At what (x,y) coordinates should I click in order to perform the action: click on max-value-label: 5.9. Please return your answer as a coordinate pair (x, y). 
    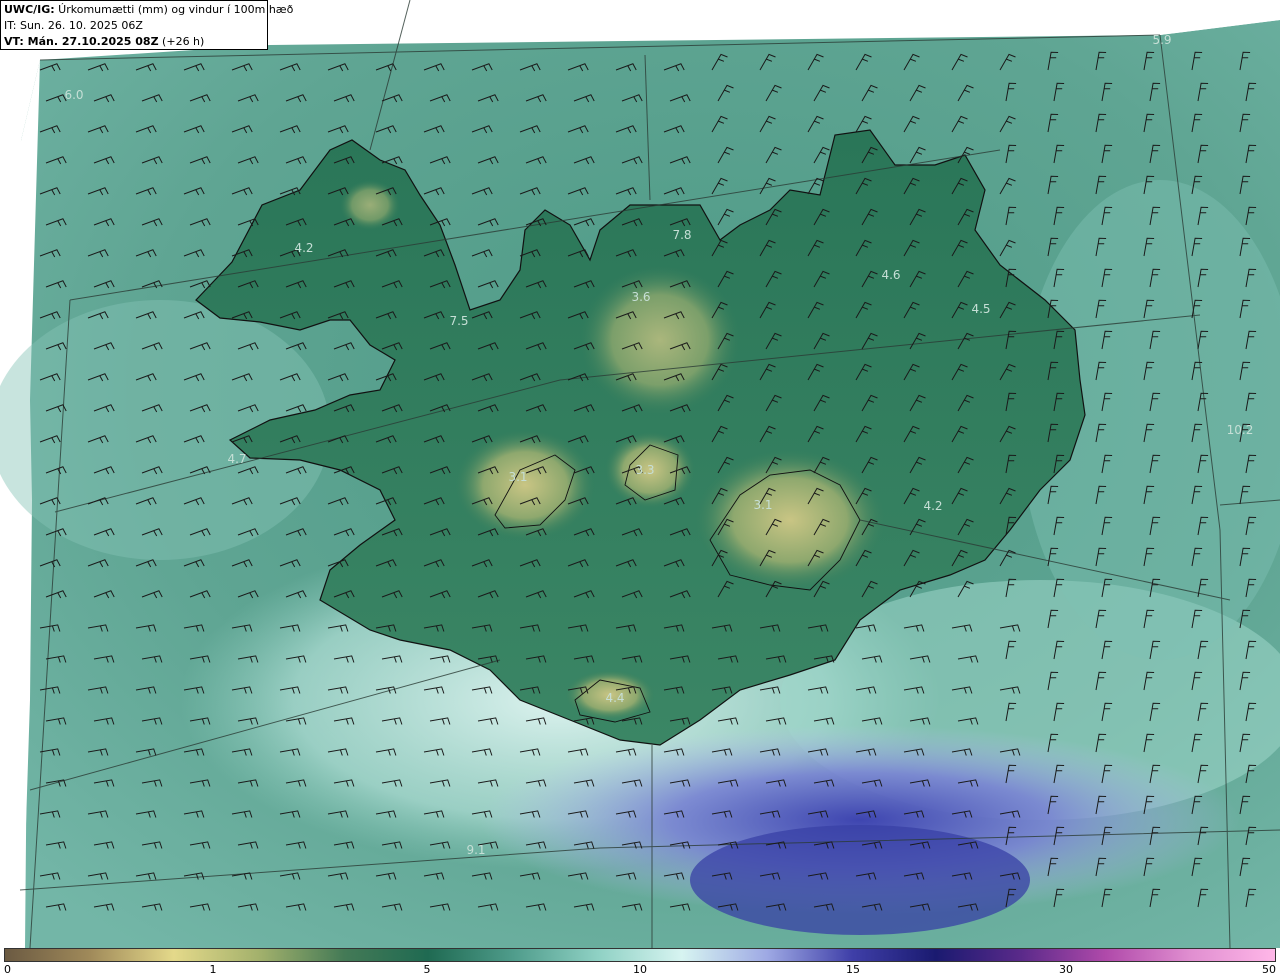
    Looking at the image, I should click on (1162, 40).